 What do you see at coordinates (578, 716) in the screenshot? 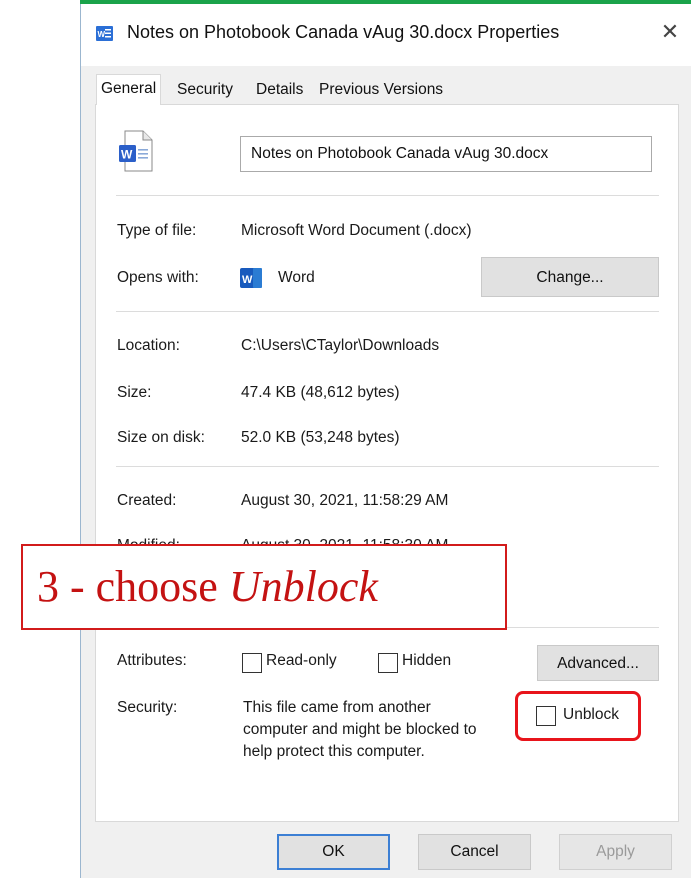
I see `unblock-highlight-box` at bounding box center [578, 716].